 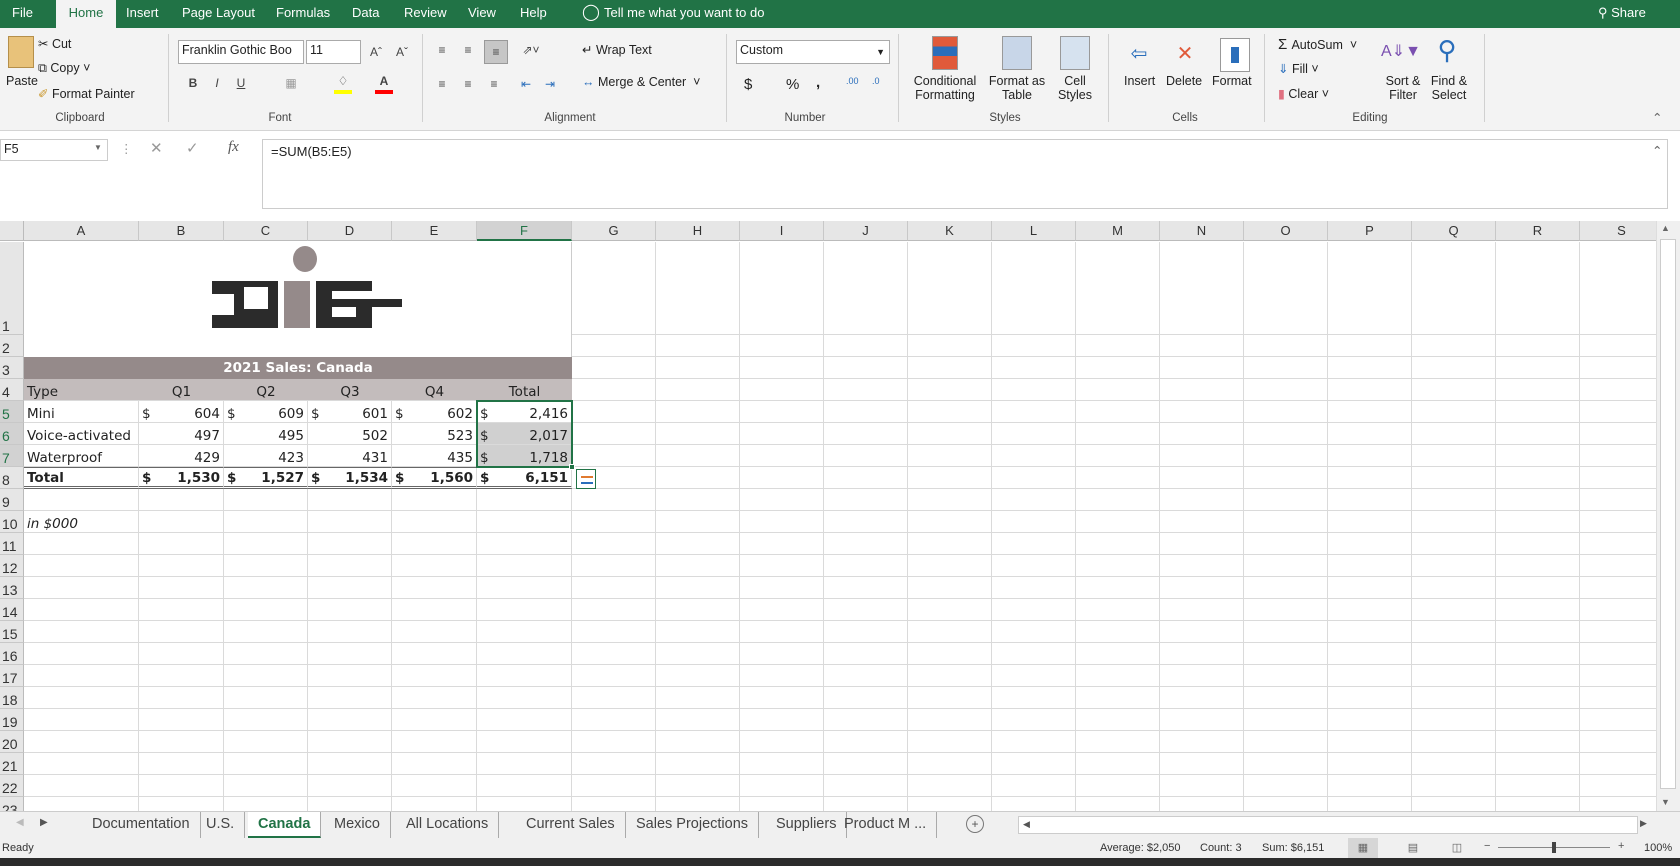 What do you see at coordinates (1034, 390) in the screenshot?
I see `cell-L4` at bounding box center [1034, 390].